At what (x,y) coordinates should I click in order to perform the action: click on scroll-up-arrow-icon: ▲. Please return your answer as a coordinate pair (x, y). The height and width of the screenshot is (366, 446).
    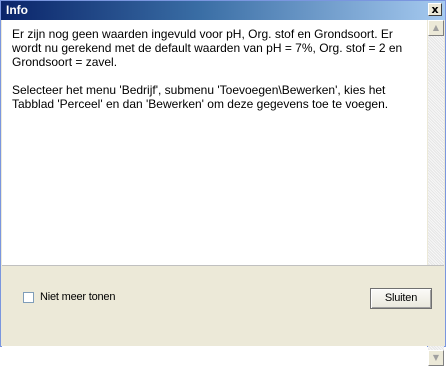
    Looking at the image, I should click on (436, 28).